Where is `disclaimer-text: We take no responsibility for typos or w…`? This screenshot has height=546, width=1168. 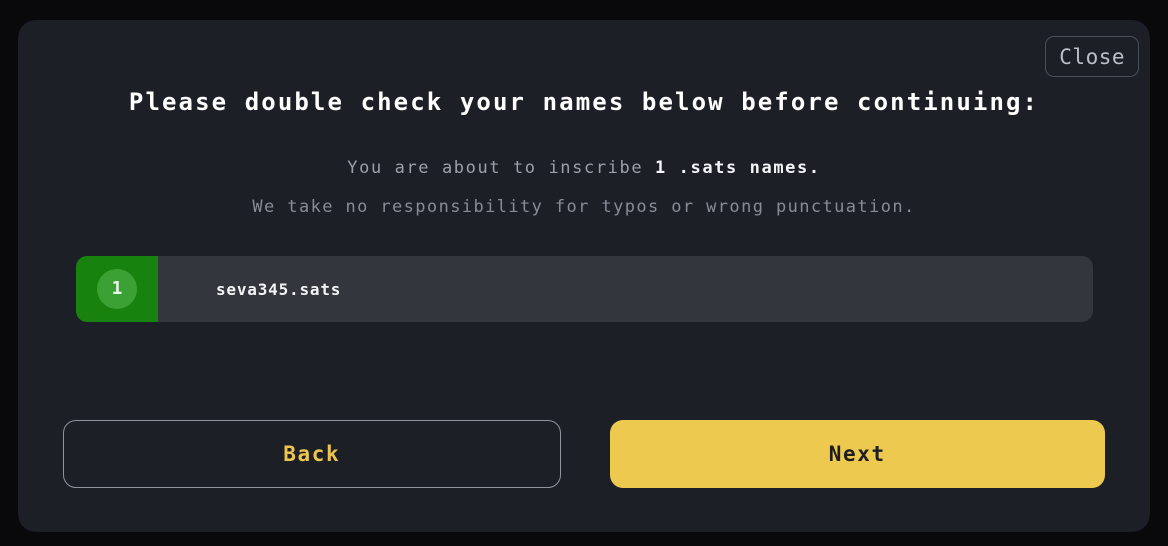
disclaimer-text: We take no responsibility for typos or w… is located at coordinates (584, 207).